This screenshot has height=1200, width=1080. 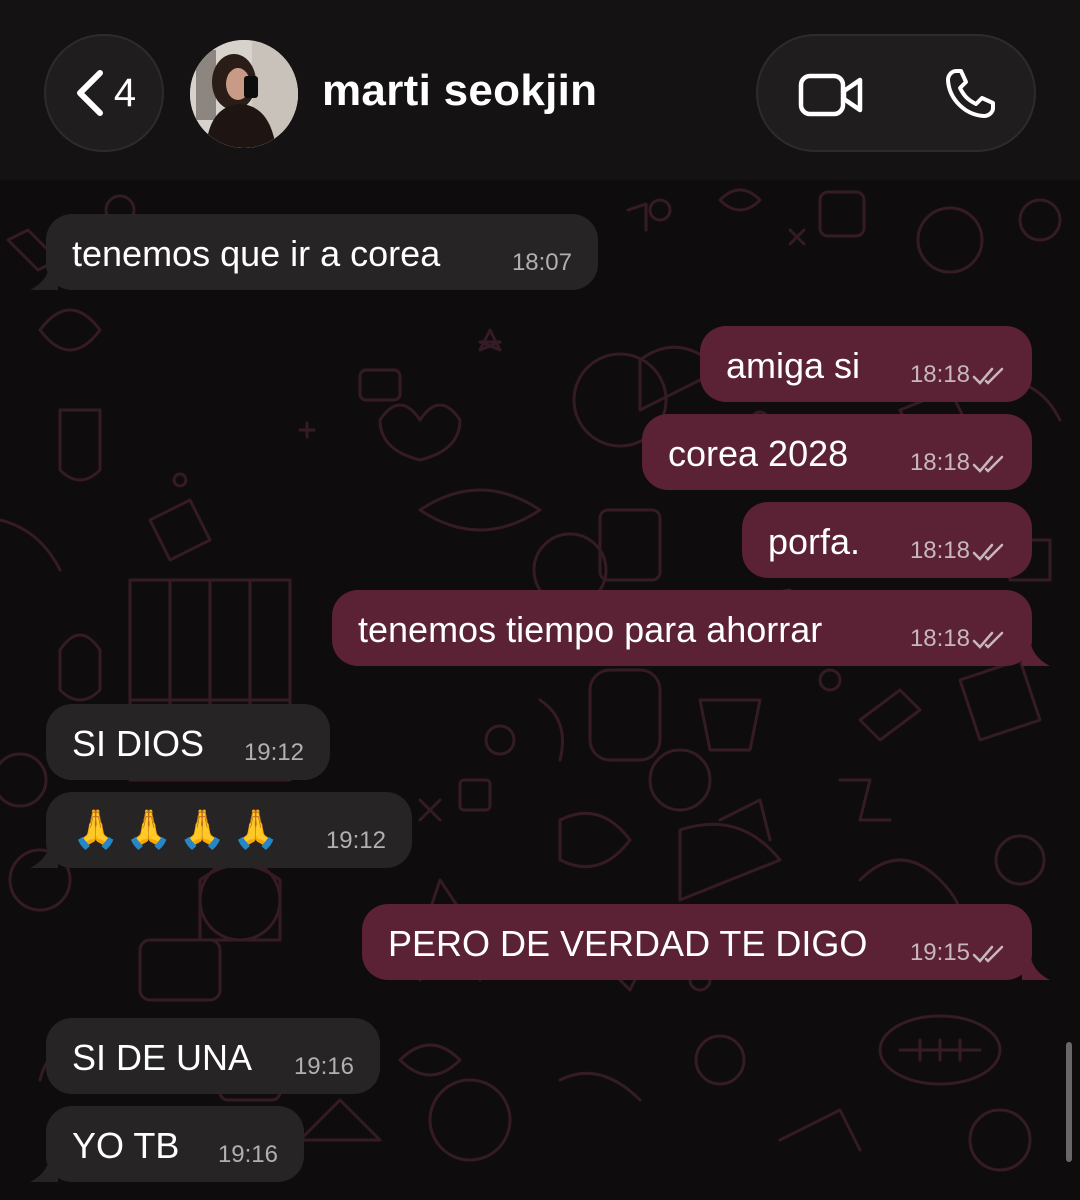 I want to click on phone-icon, so click(x=970, y=94).